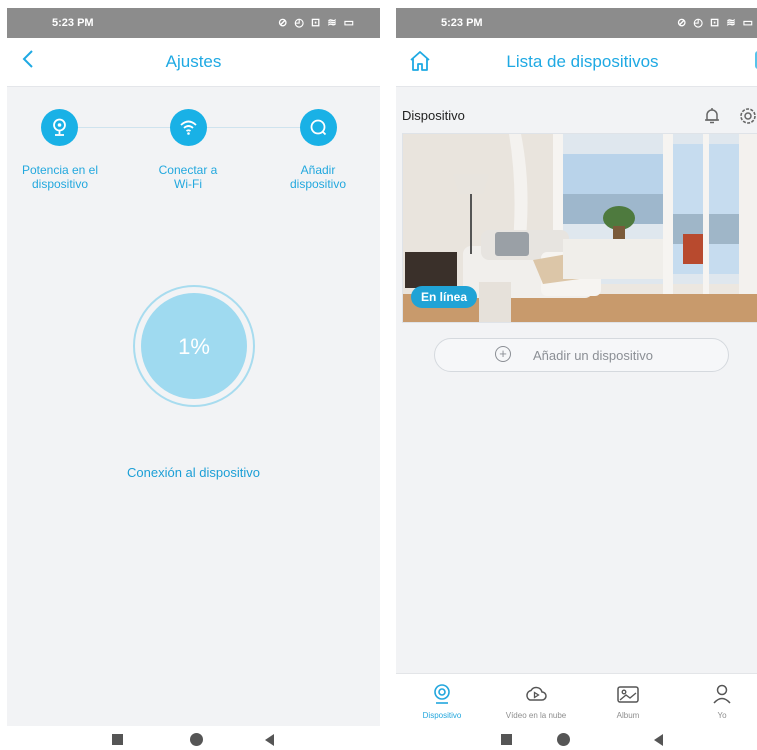 This screenshot has width=757, height=750. What do you see at coordinates (193, 472) in the screenshot?
I see `connection-status: Conexión al dispositivo` at bounding box center [193, 472].